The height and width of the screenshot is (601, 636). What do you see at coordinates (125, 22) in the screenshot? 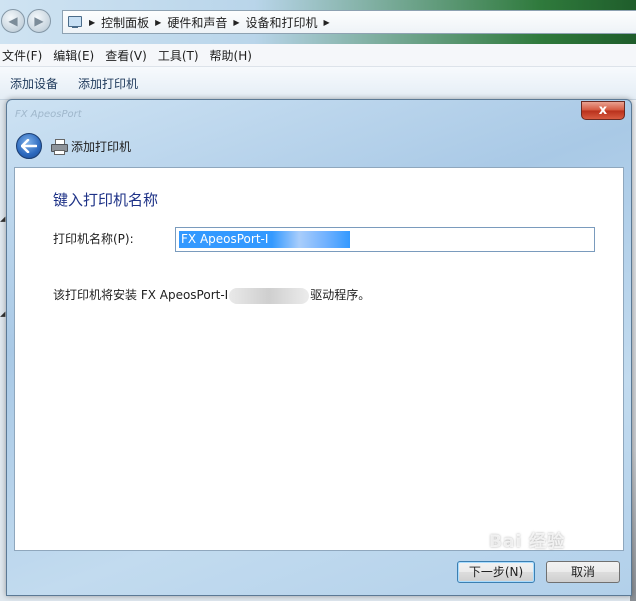
I see `breadcrumb-control-panel: 控制面板` at bounding box center [125, 22].